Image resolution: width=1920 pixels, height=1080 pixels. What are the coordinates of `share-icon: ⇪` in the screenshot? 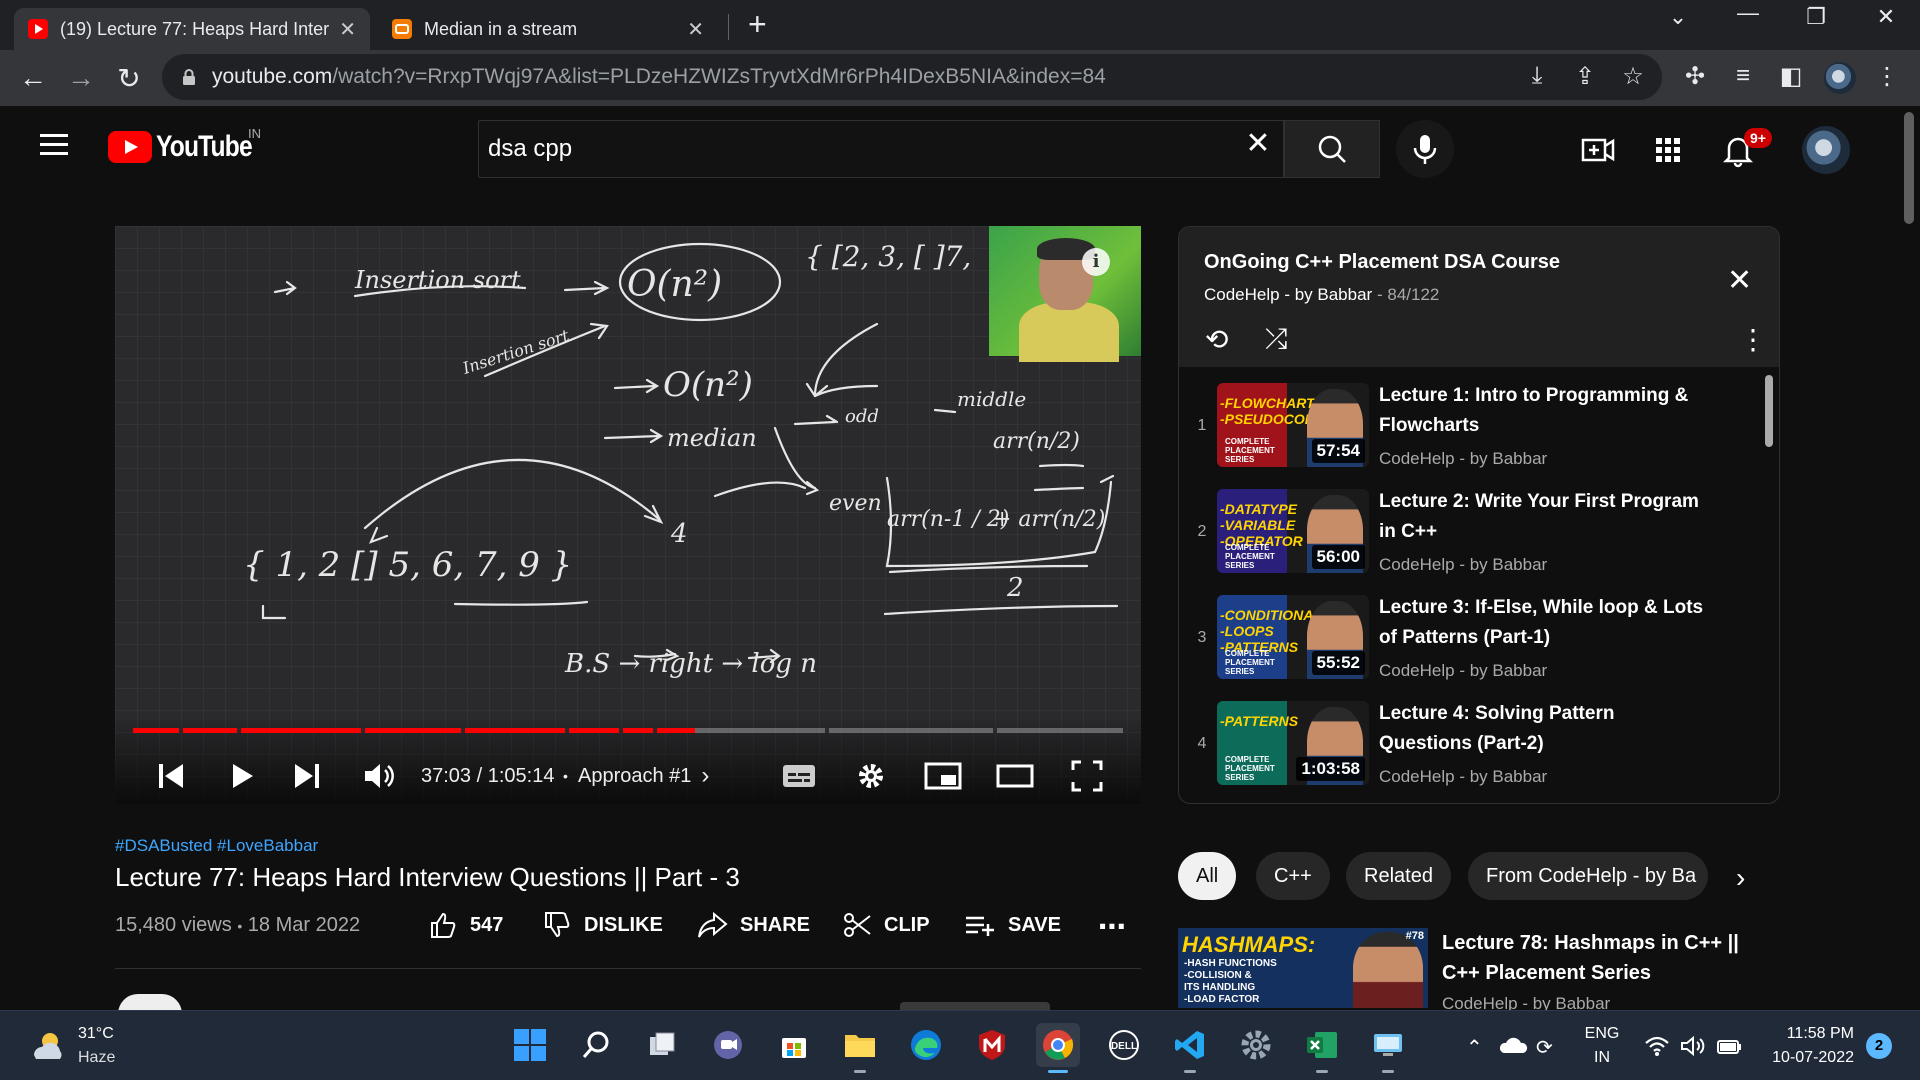 It's located at (1585, 76).